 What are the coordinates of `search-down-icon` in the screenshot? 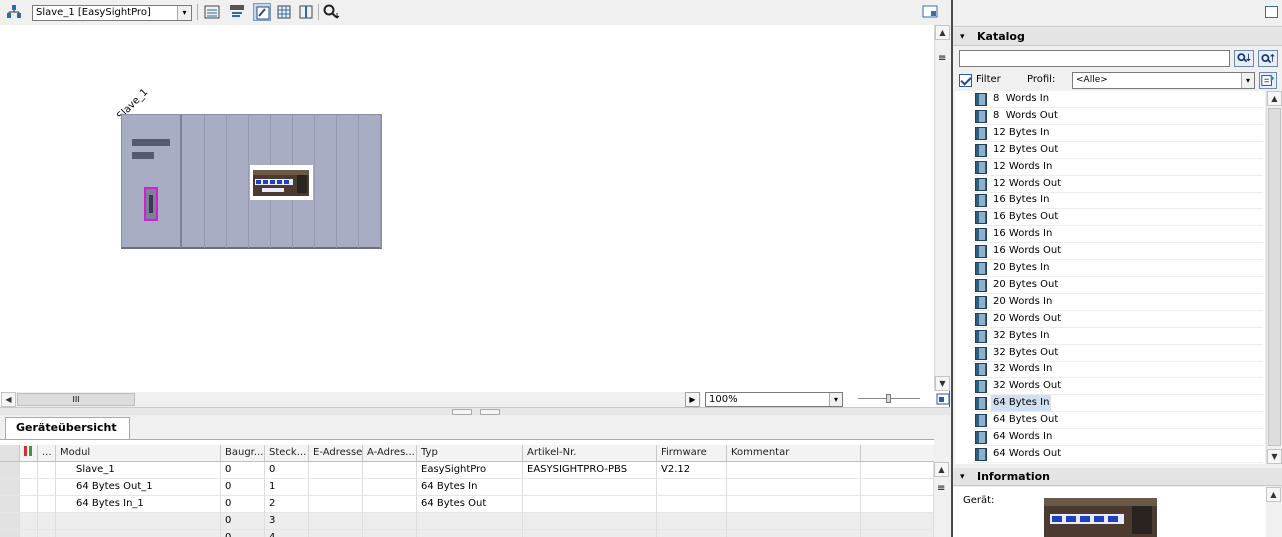 It's located at (1244, 58).